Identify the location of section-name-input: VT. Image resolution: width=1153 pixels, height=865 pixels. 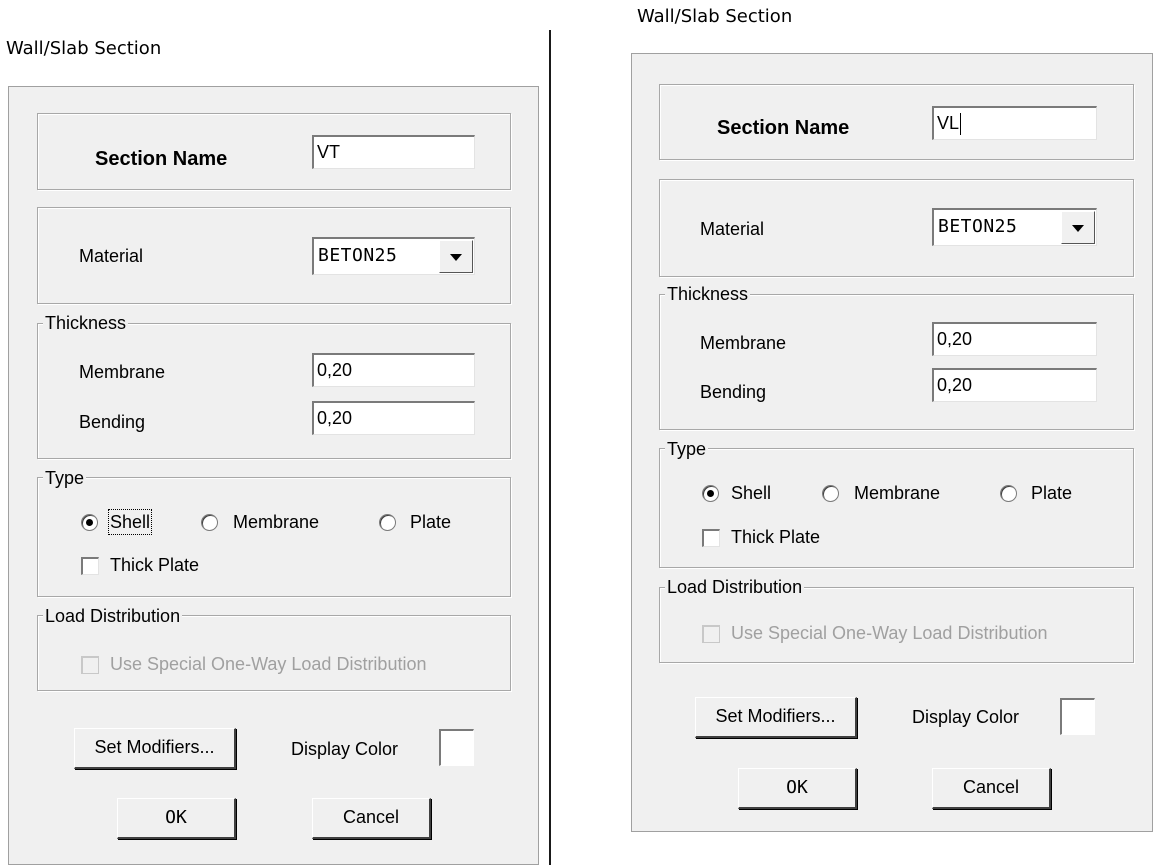
(393, 152).